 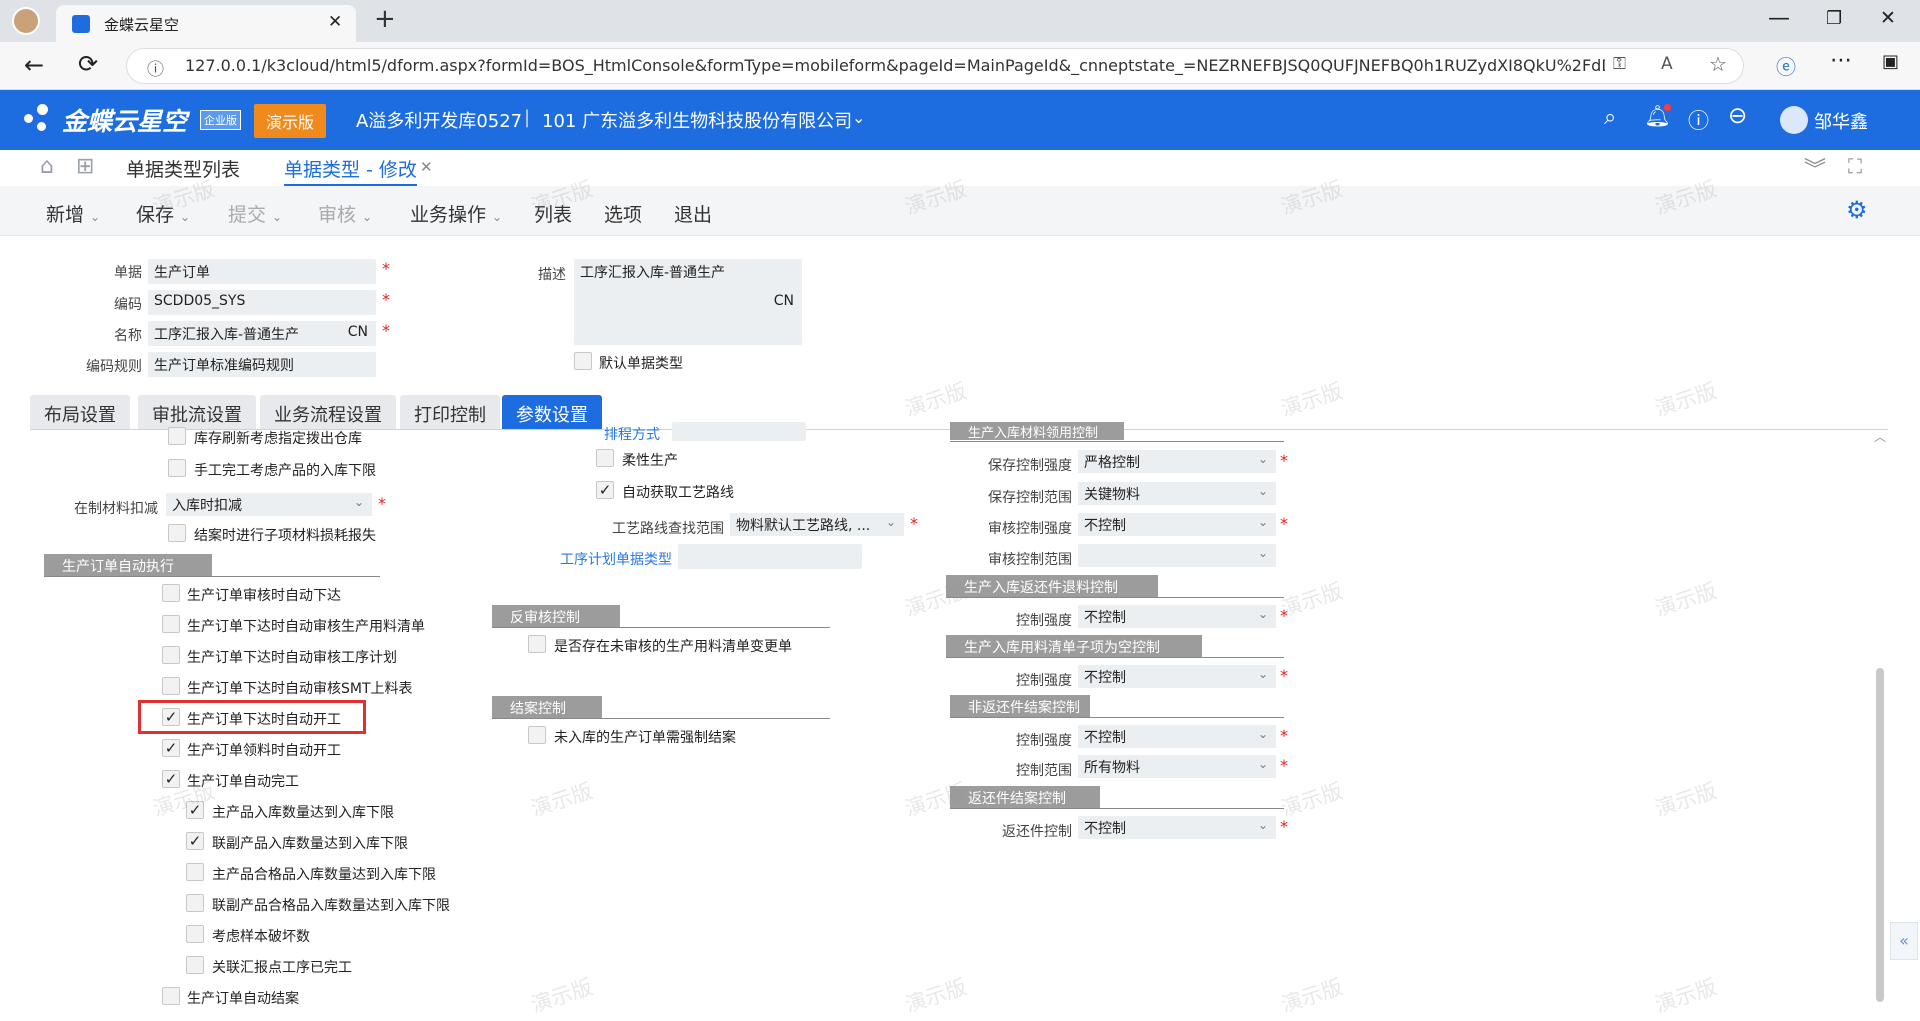 I want to click on default-type-checkbox, so click(x=583, y=361).